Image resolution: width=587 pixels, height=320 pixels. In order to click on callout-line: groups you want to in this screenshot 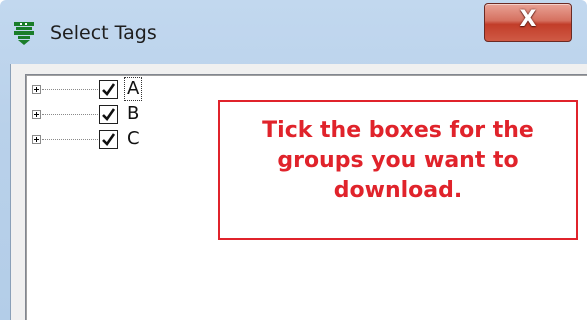, I will do `click(398, 160)`.